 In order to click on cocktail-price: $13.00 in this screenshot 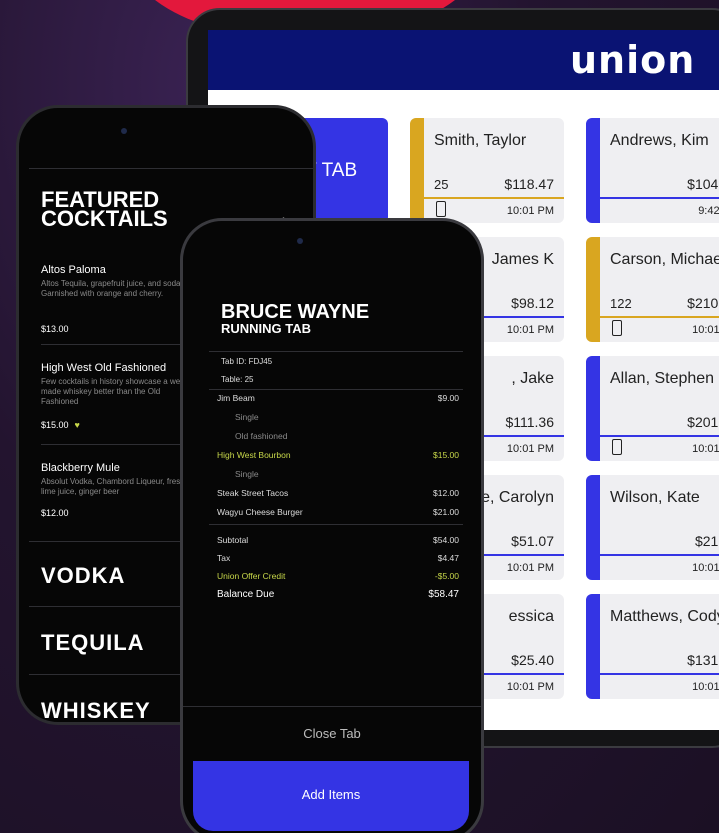, I will do `click(55, 329)`.